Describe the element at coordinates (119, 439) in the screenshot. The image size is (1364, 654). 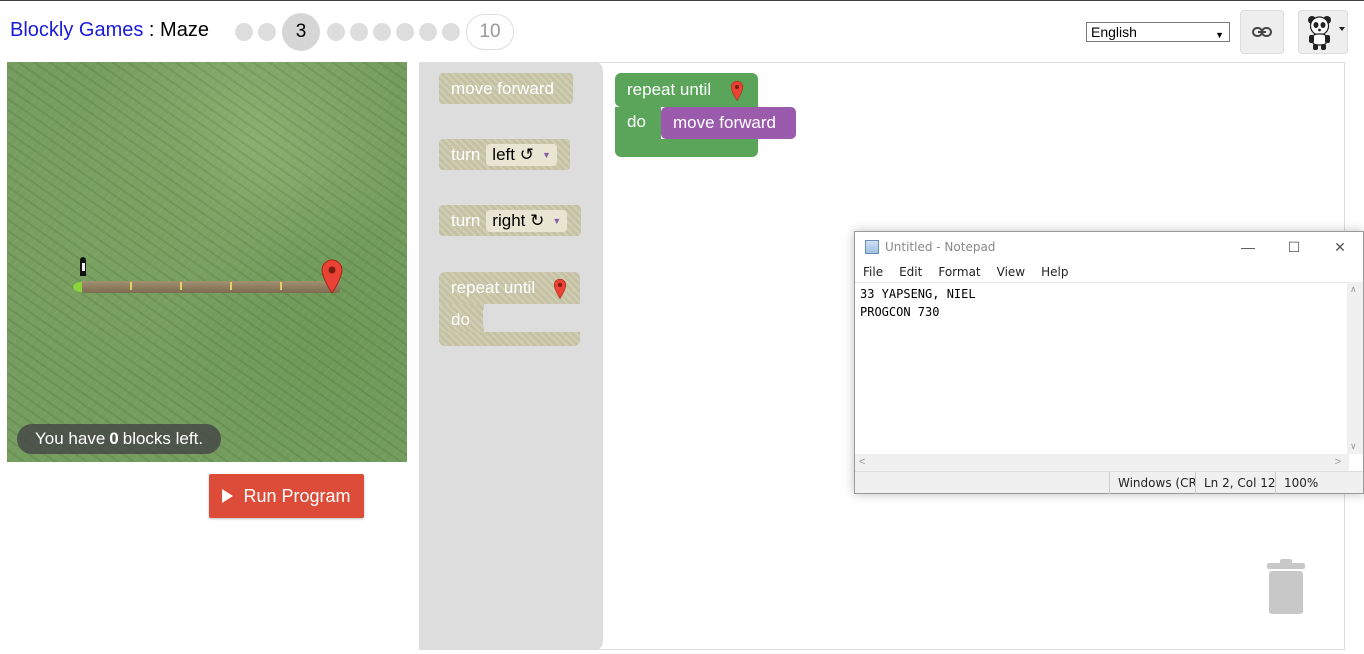
I see `blocks-left-status: You have 0 blocks left.` at that location.